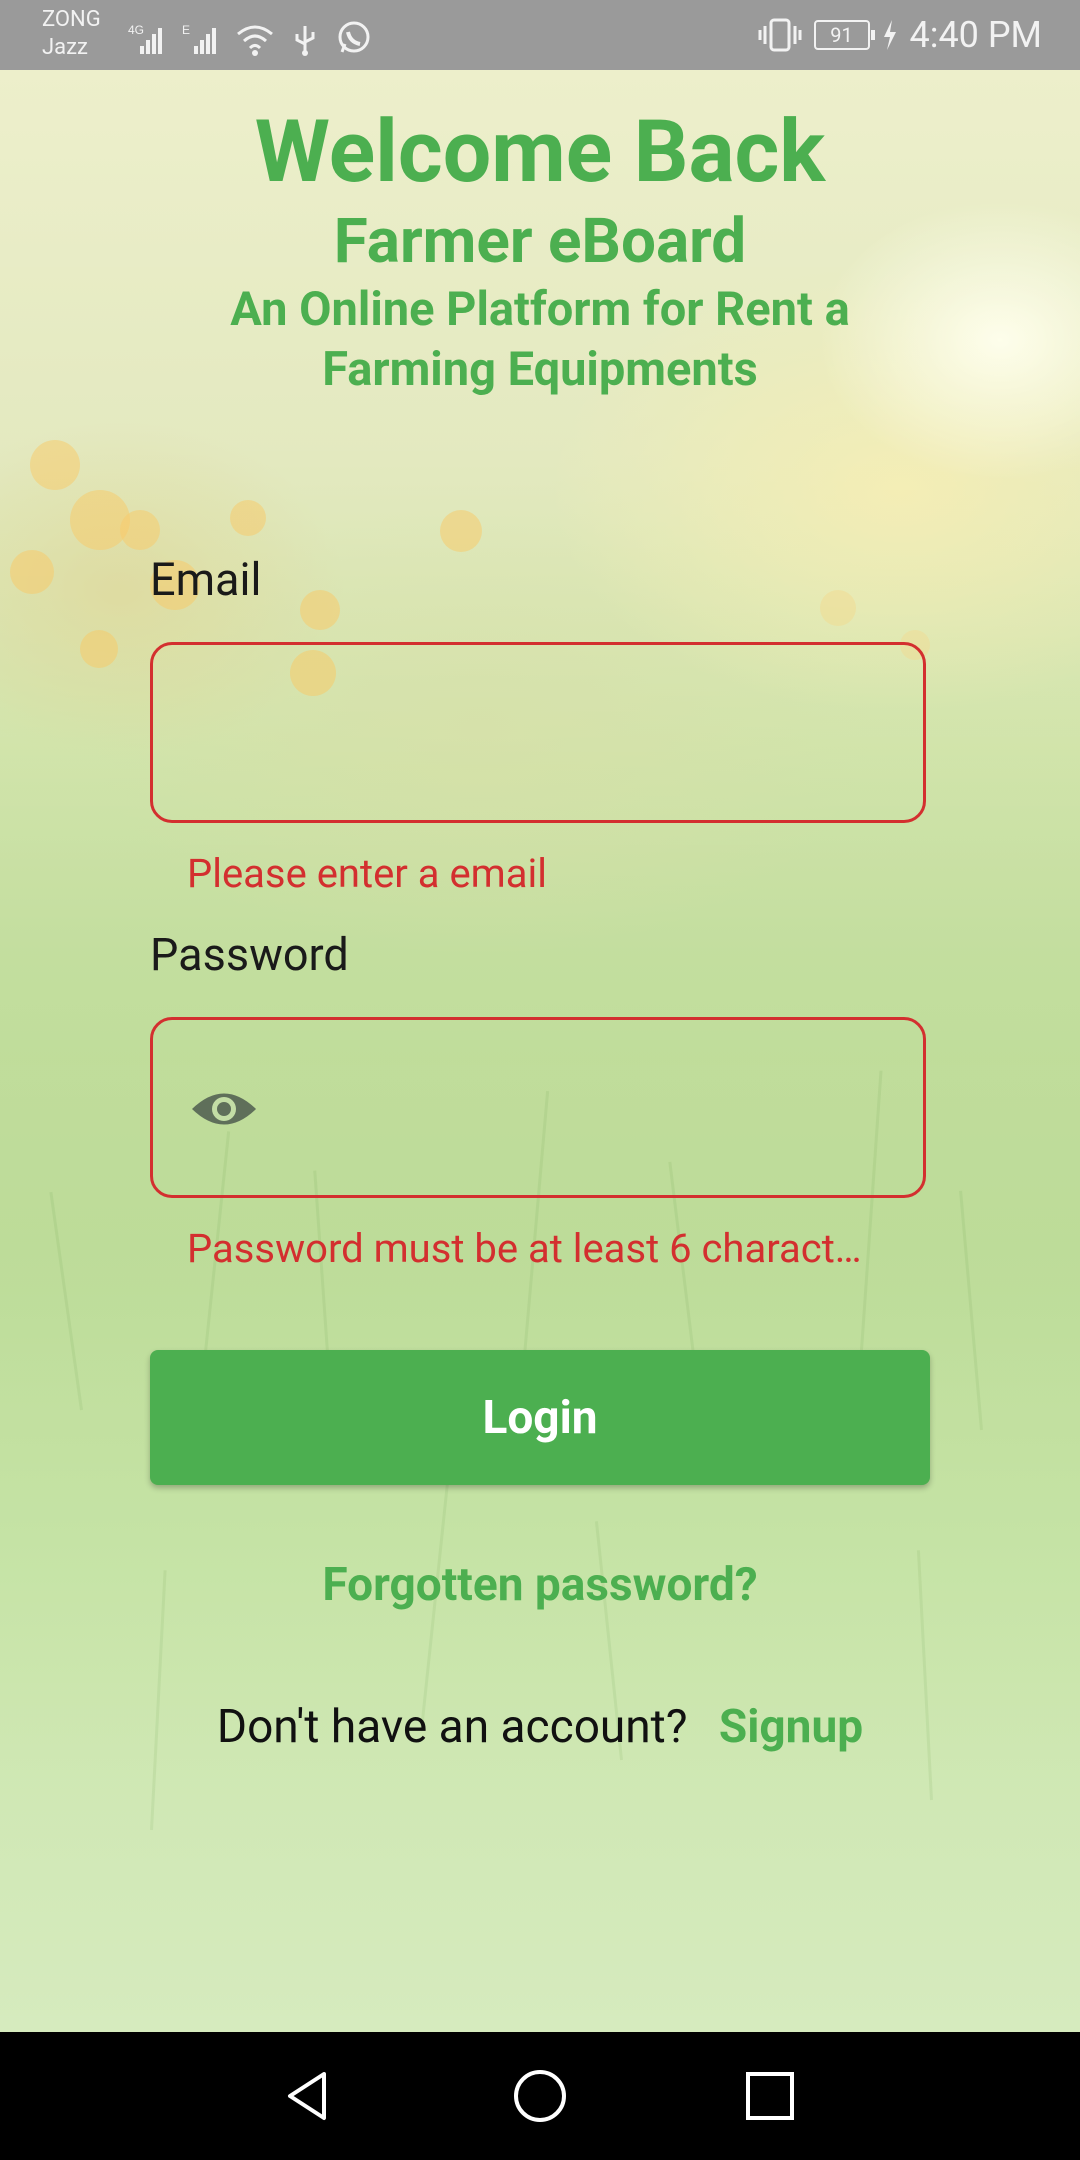 The image size is (1080, 2160). Describe the element at coordinates (71, 34) in the screenshot. I see `carrier-names: ZONG Jazz` at that location.